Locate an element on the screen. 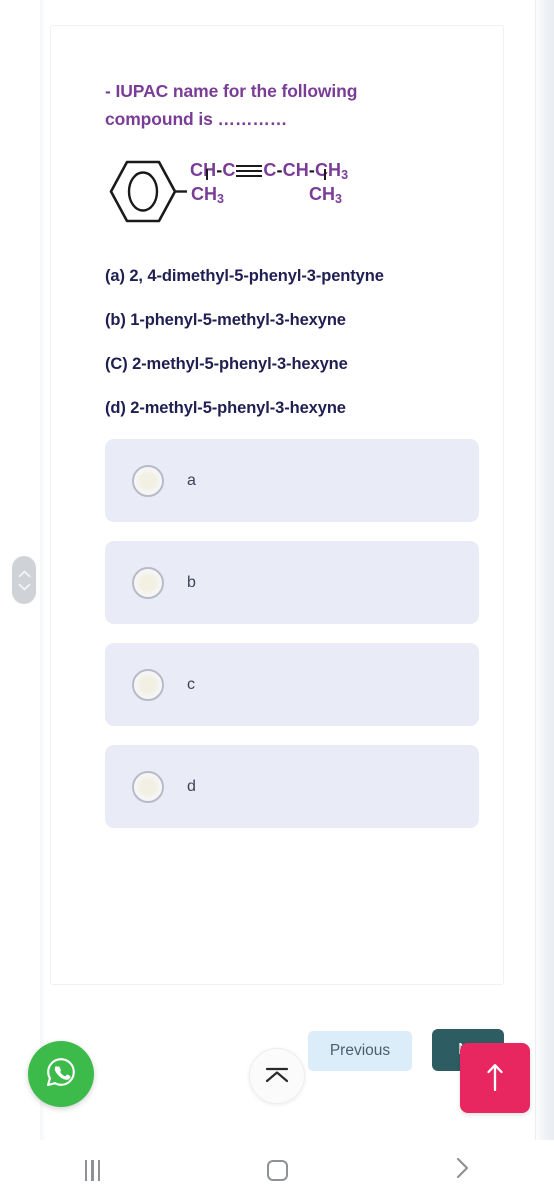  page-edge-strip is located at coordinates (544, 570).